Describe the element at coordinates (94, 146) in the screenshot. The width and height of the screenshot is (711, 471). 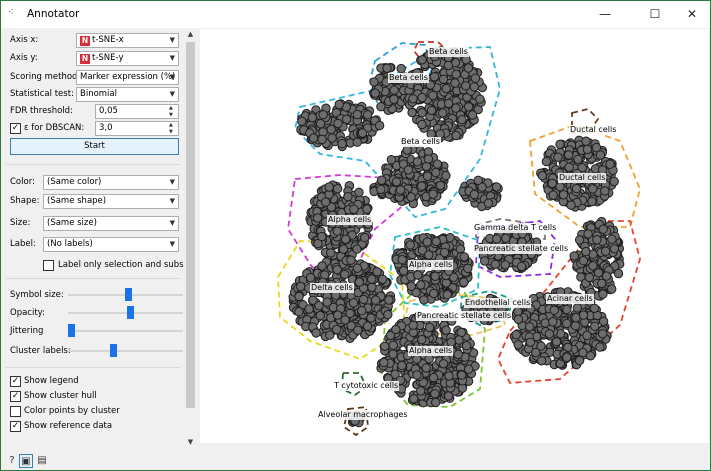
I see `start-button: Start` at that location.